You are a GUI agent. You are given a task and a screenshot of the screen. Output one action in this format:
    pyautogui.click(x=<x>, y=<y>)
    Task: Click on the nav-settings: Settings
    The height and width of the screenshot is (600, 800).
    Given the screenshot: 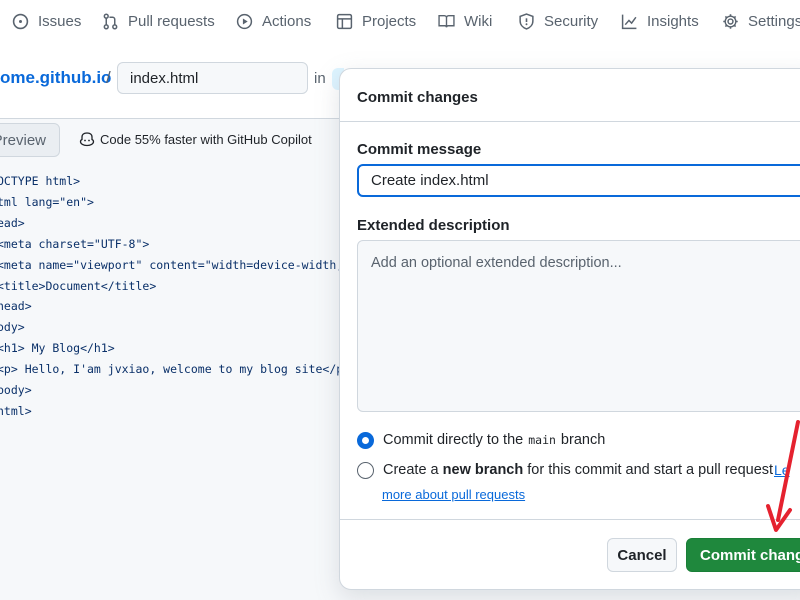 What is the action you would take?
    pyautogui.click(x=761, y=21)
    